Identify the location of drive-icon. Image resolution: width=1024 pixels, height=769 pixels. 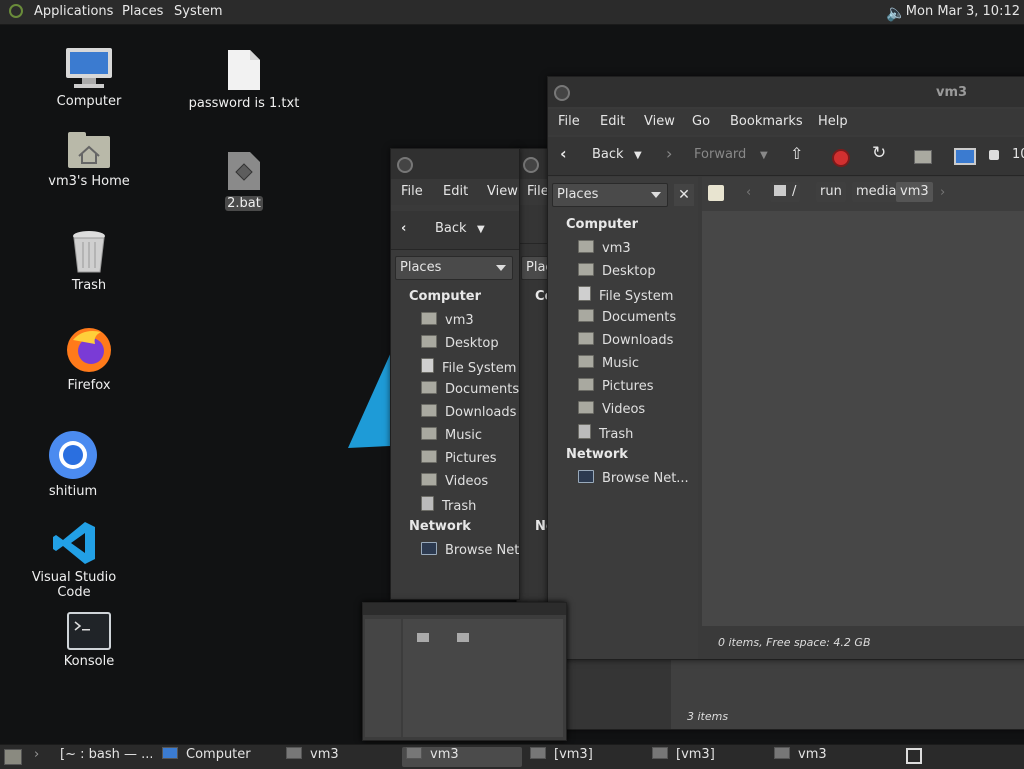
(584, 293).